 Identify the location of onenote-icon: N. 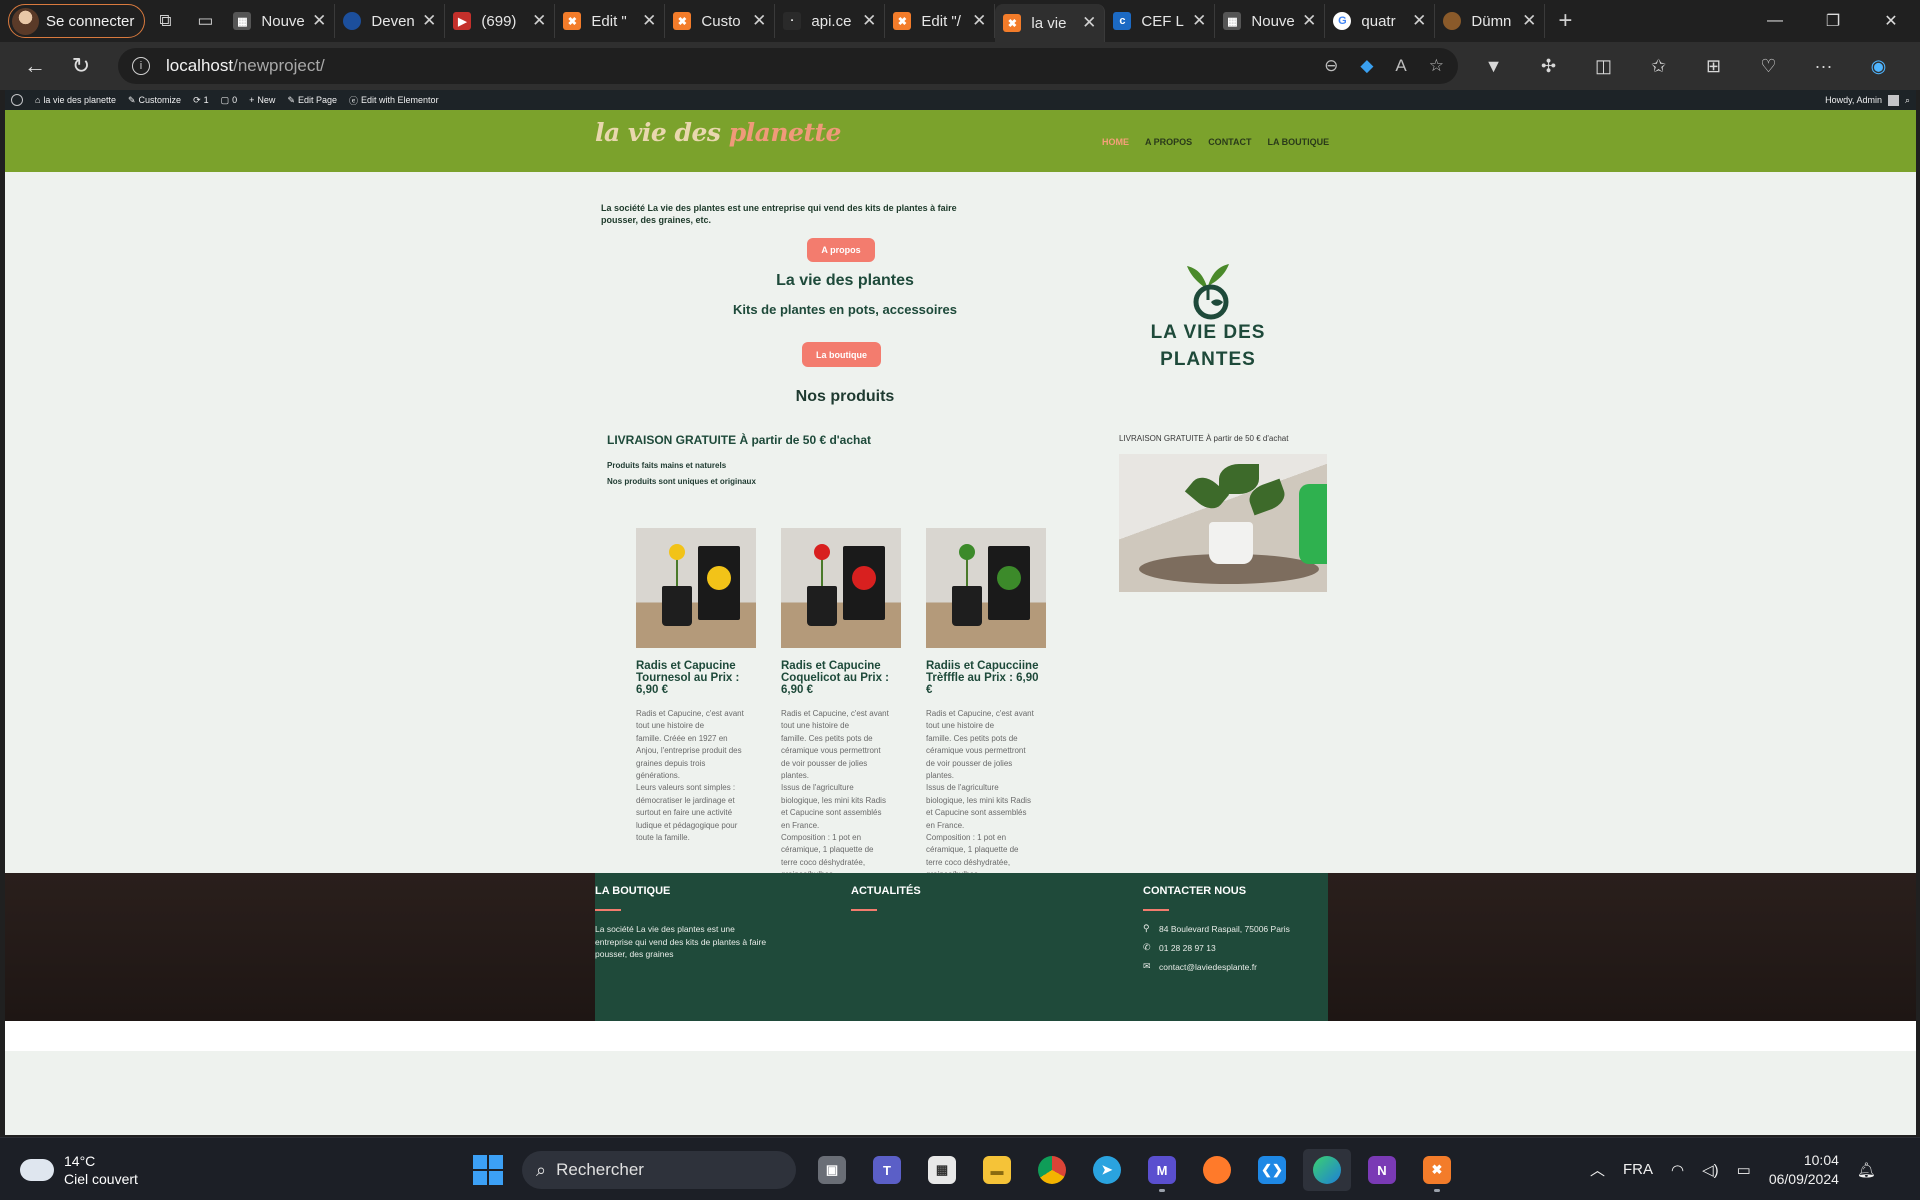
(1382, 1170).